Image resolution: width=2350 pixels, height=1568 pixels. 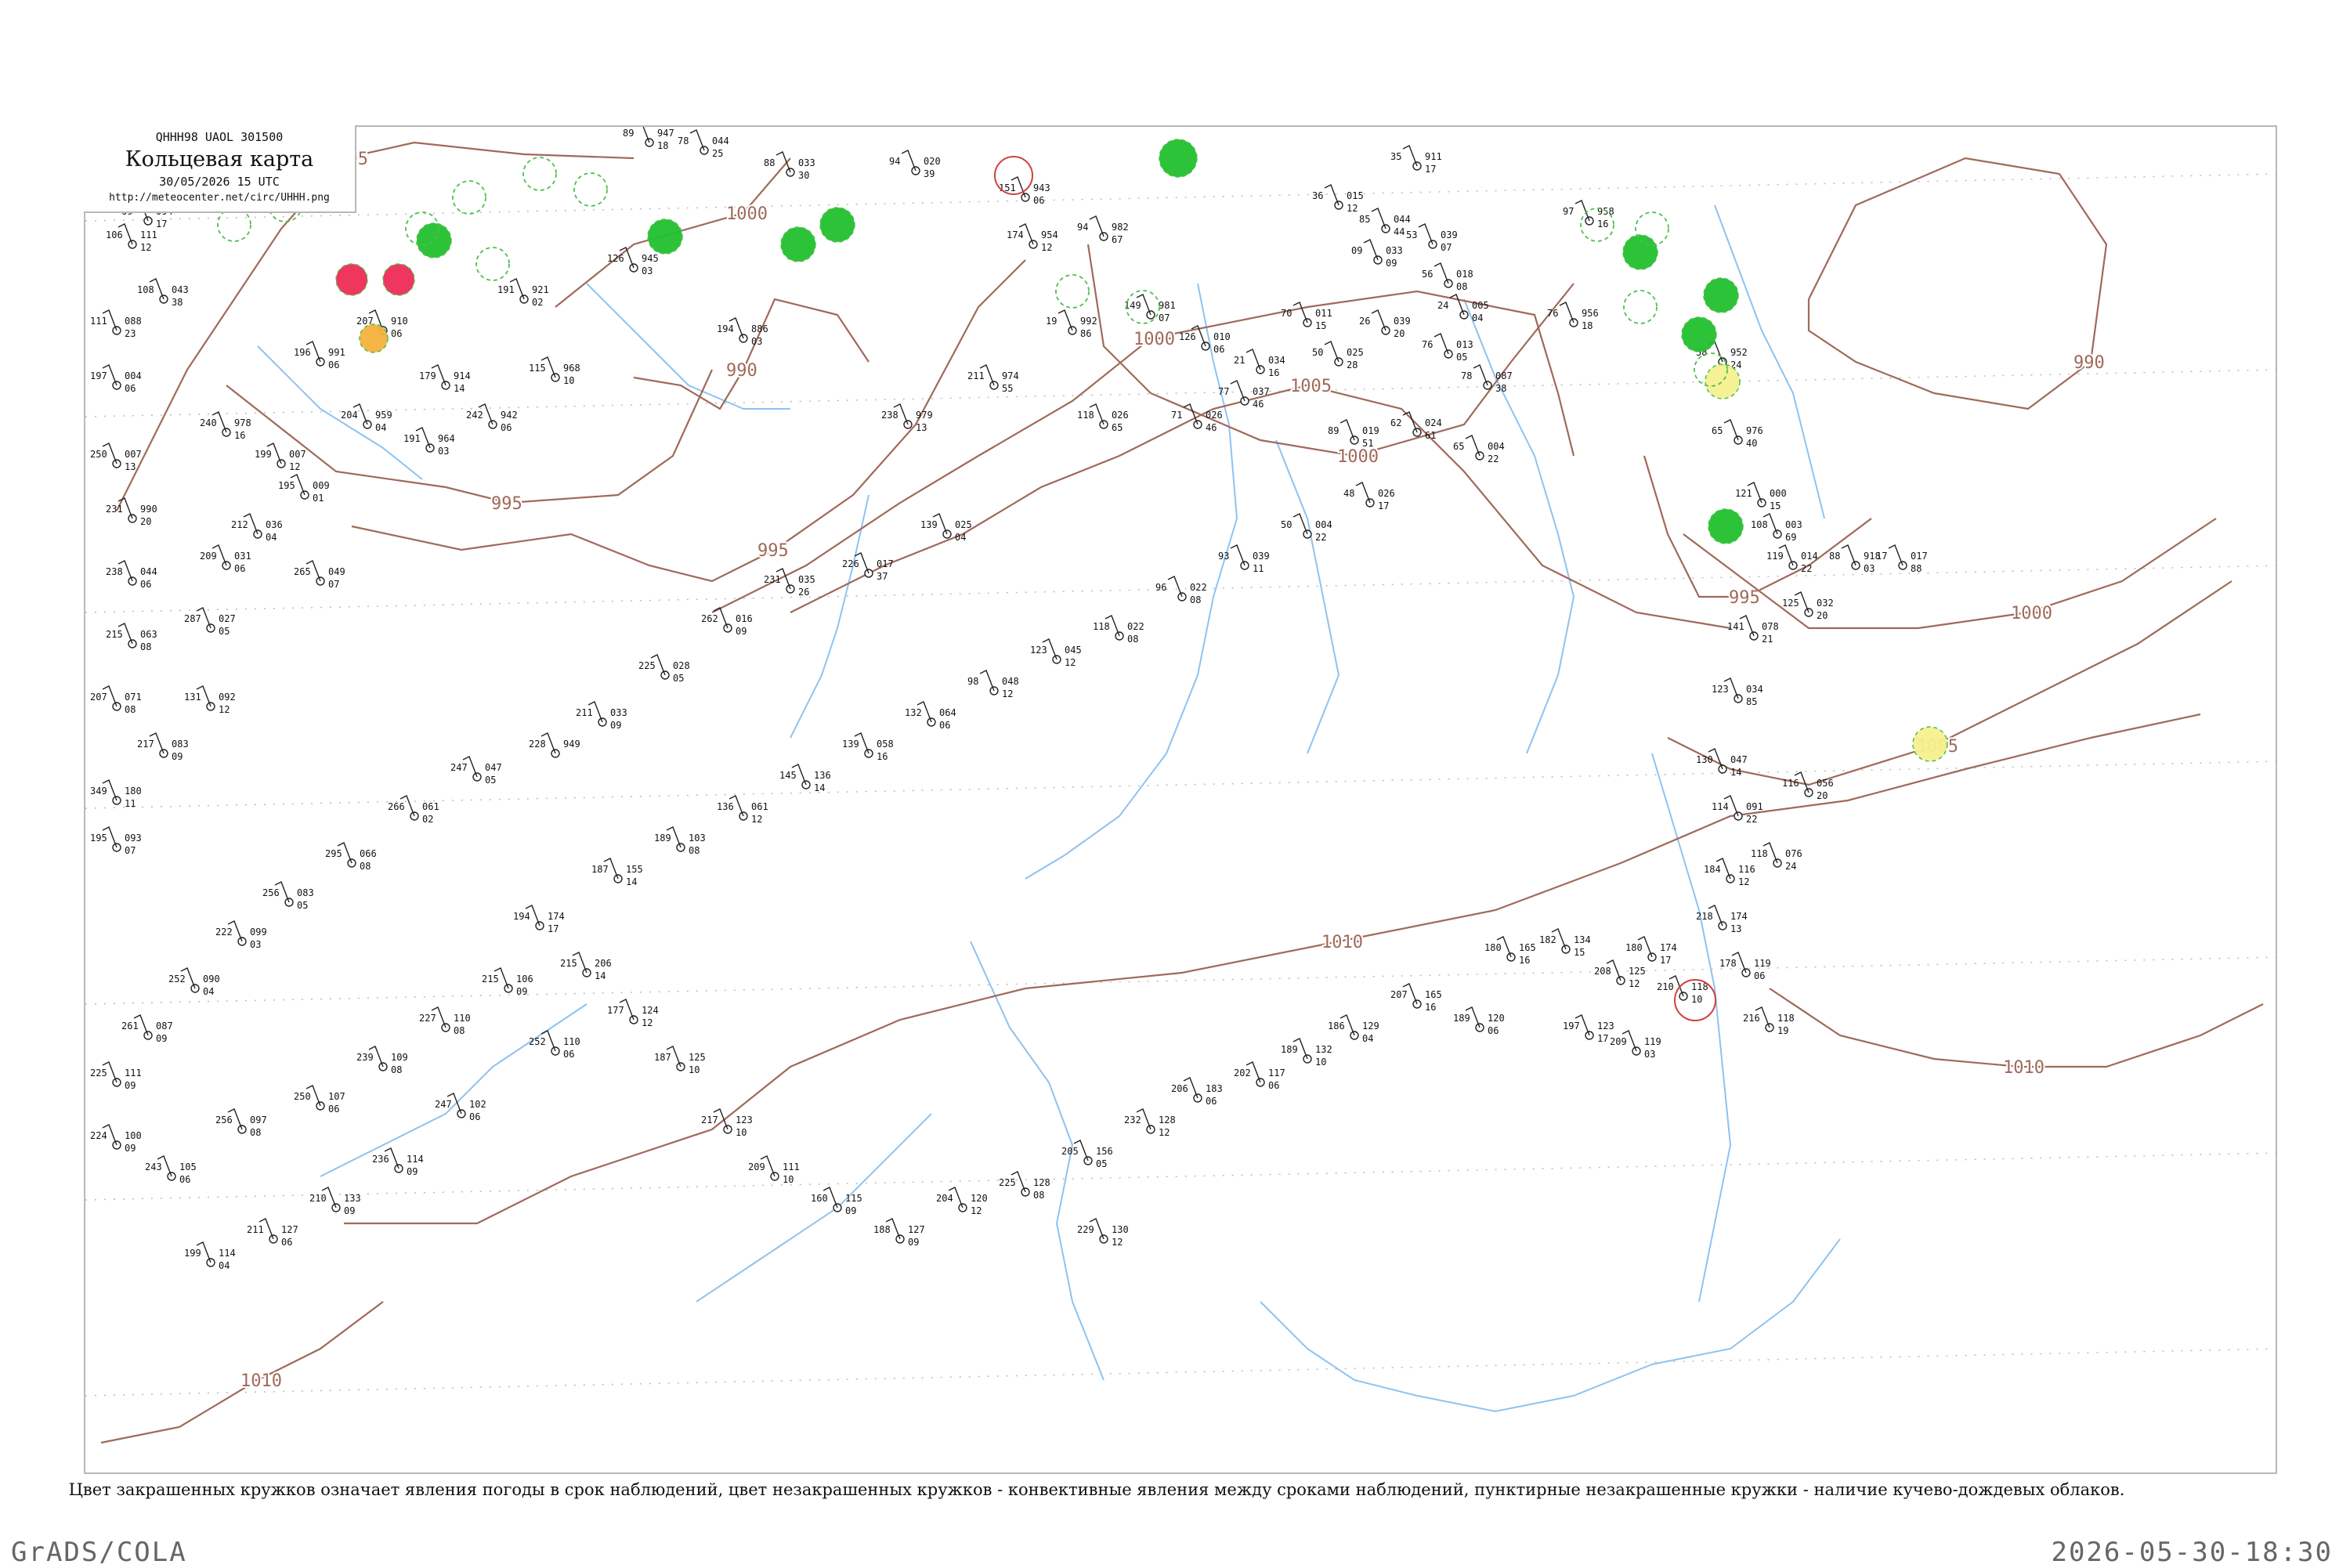 I want to click on station-plot: 211 033 09, so click(x=602, y=716).